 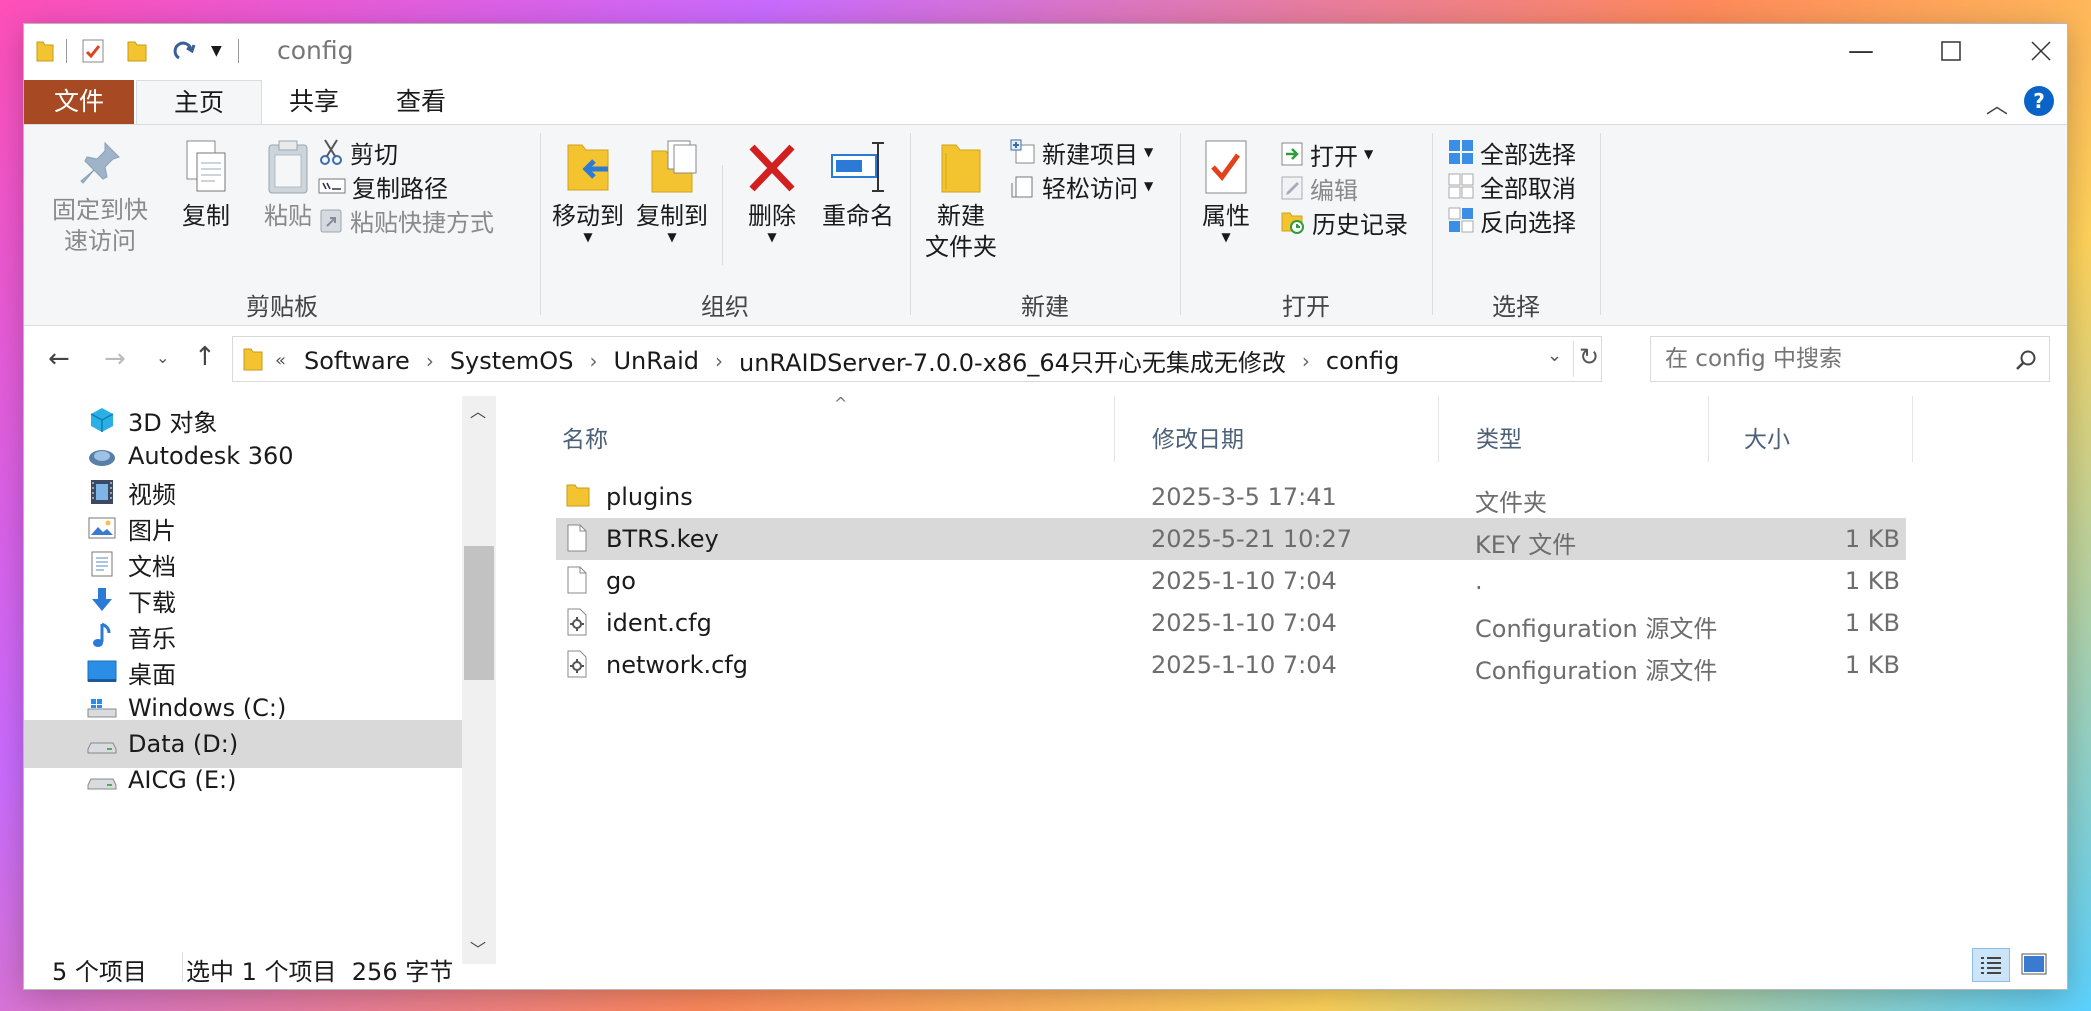 I want to click on file-name: ident.cfg, so click(x=659, y=623).